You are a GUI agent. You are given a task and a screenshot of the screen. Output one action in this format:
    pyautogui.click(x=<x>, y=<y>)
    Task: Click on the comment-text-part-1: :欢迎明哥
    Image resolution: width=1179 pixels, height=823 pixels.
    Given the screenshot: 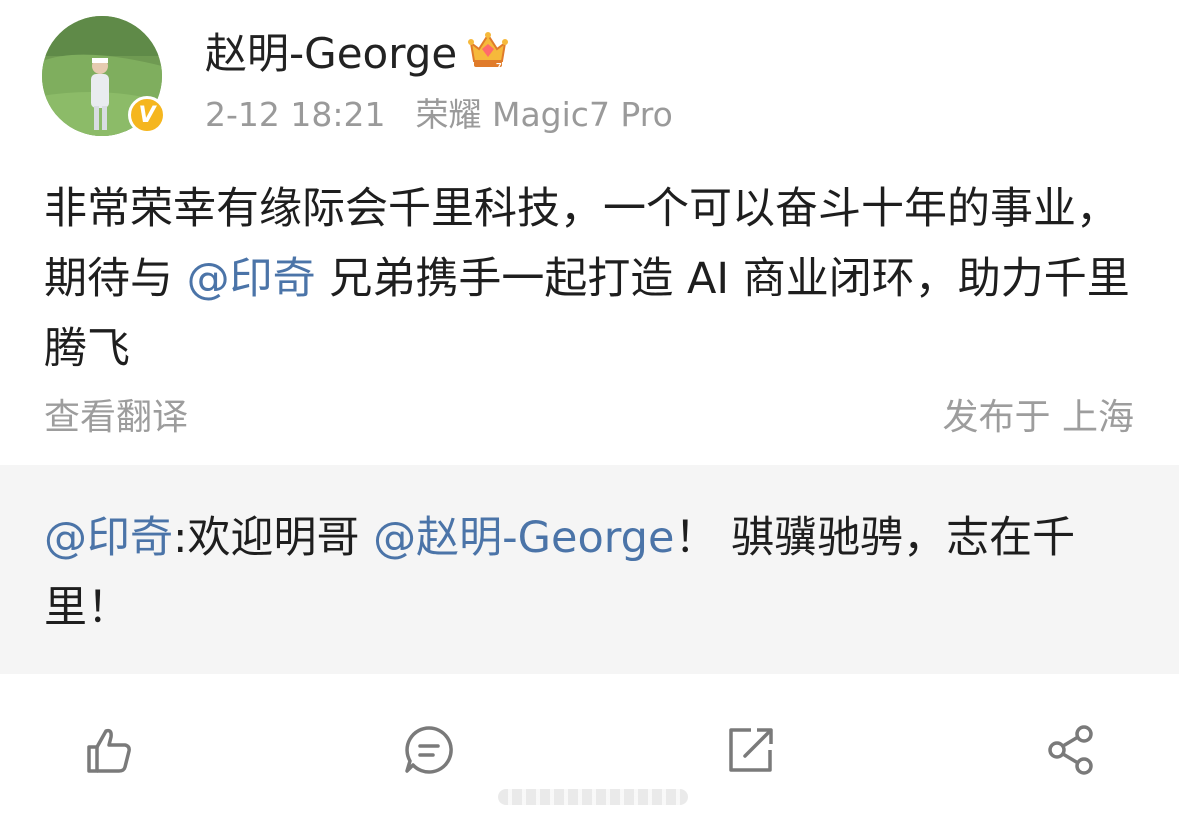 What is the action you would take?
    pyautogui.click(x=273, y=538)
    